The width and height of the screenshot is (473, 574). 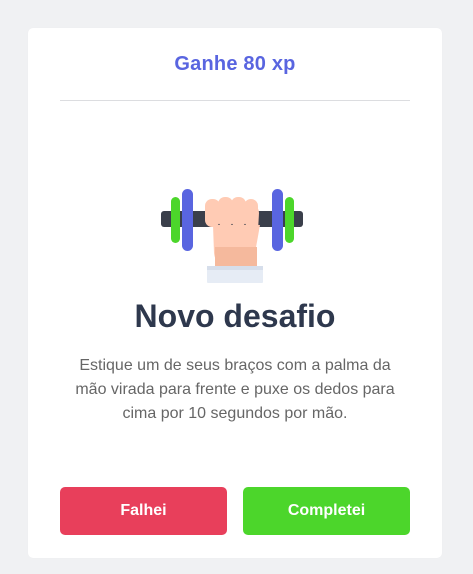 I want to click on challenge-title: Novo desafio, so click(x=235, y=316).